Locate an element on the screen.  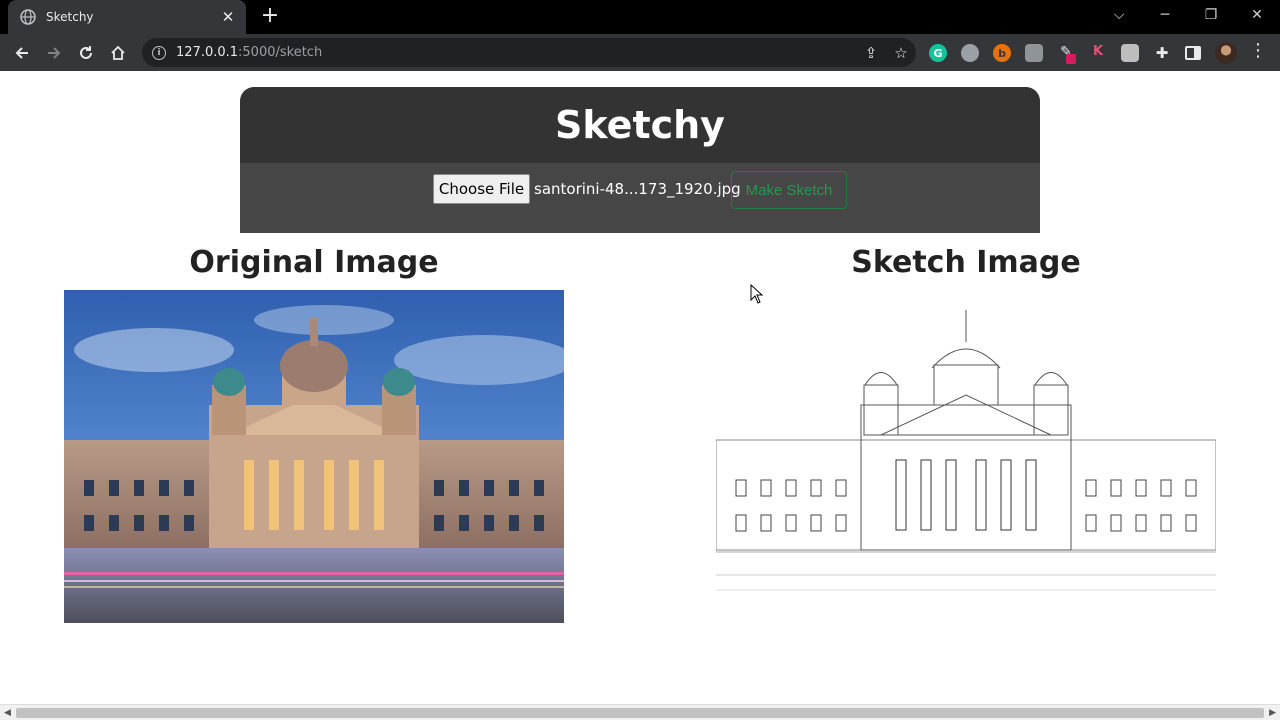
grammarly-icon: G is located at coordinates (938, 53).